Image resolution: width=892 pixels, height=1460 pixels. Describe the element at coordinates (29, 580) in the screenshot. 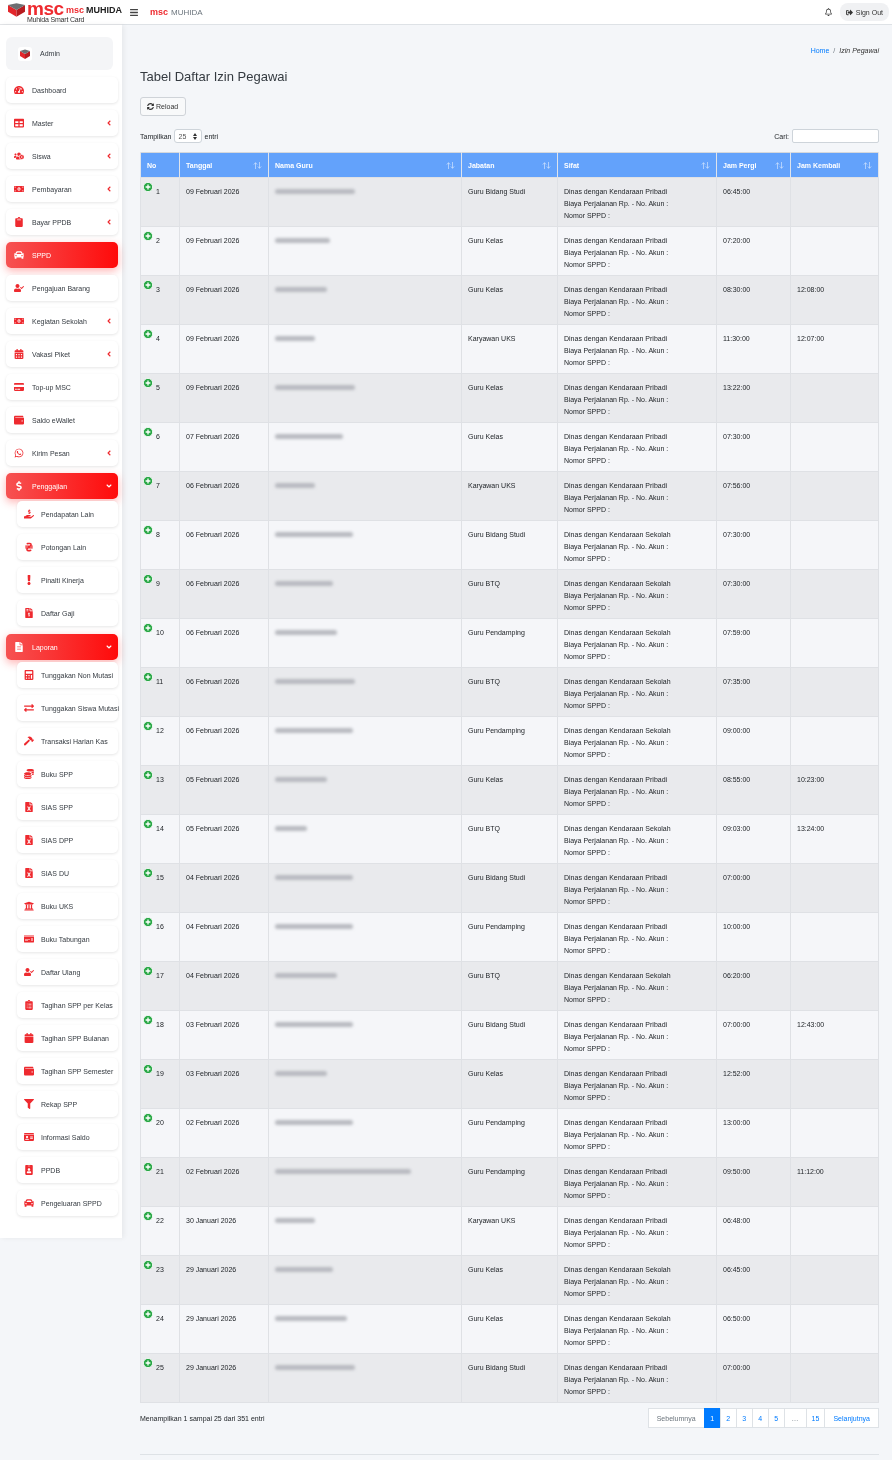

I see `exclamation-icon` at that location.